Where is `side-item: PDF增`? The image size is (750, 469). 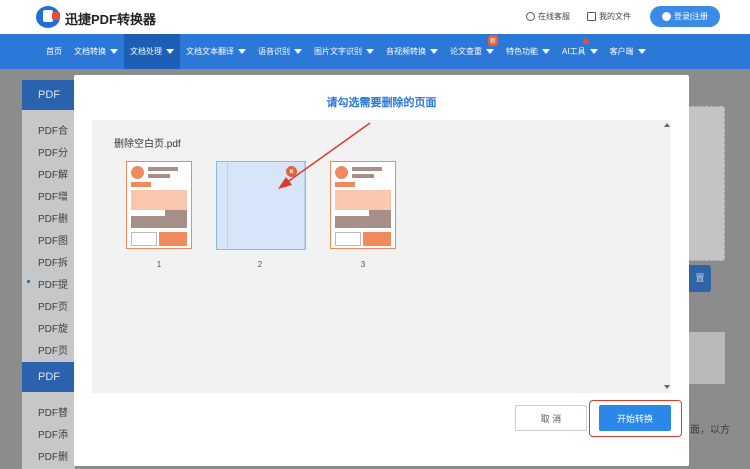
side-item: PDF增 is located at coordinates (53, 195).